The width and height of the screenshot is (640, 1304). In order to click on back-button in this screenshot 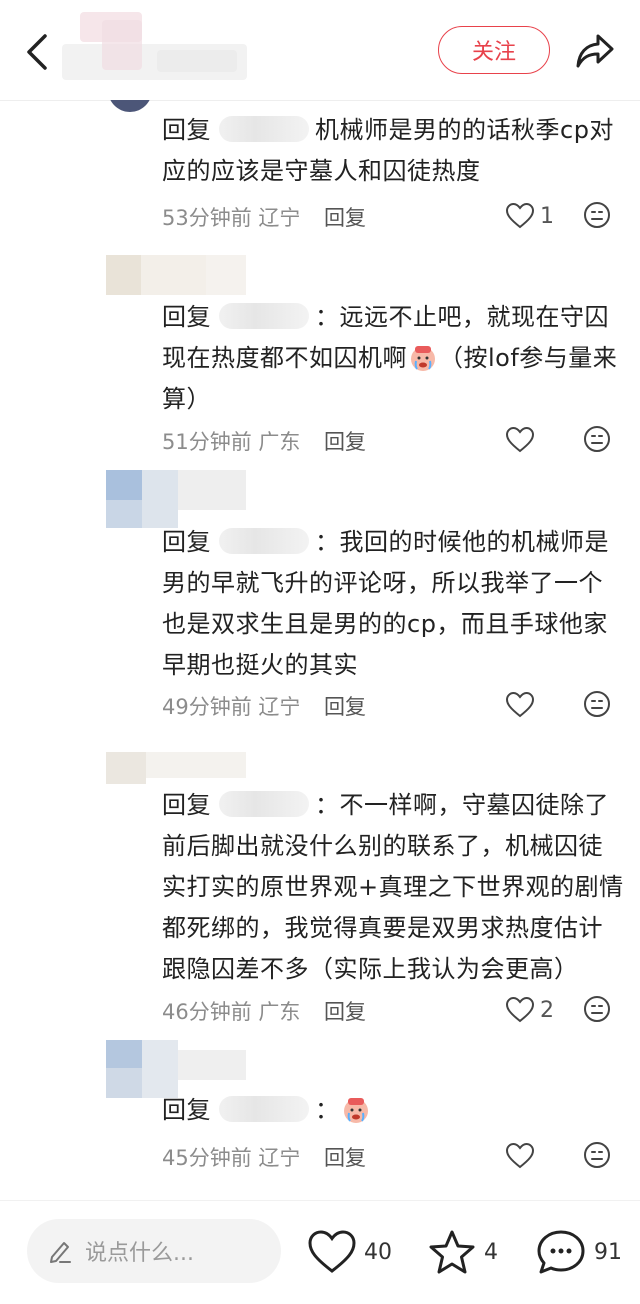, I will do `click(37, 52)`.